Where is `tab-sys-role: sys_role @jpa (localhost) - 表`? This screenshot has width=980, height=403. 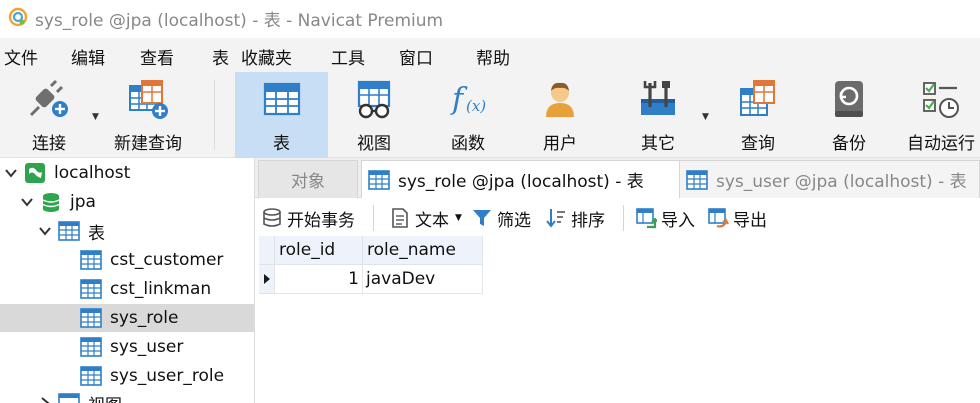 tab-sys-role: sys_role @jpa (localhost) - 表 is located at coordinates (521, 179).